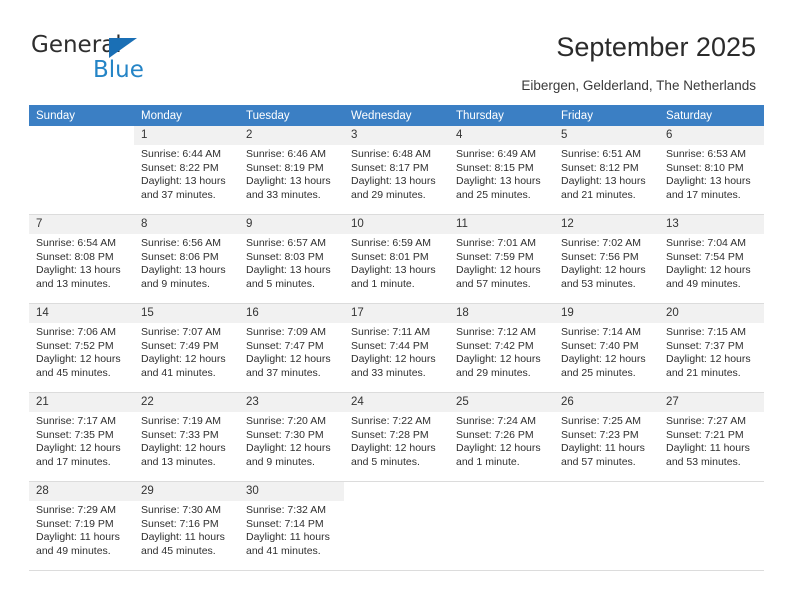 Image resolution: width=792 pixels, height=612 pixels. What do you see at coordinates (285, 345) in the screenshot?
I see `day-sunset-text: Sunset: 7:47 PM` at bounding box center [285, 345].